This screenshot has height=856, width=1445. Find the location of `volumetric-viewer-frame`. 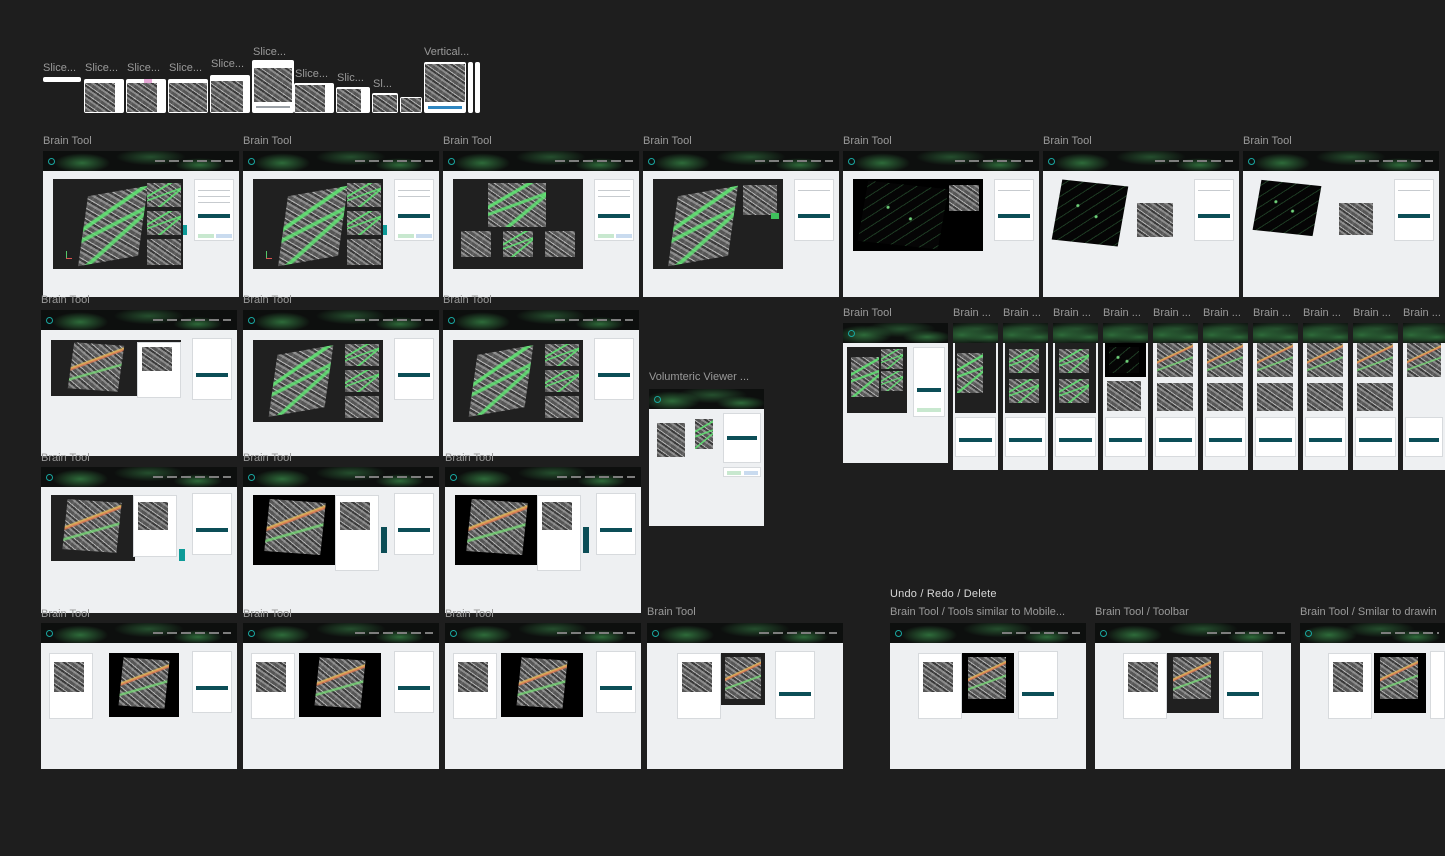

volumetric-viewer-frame is located at coordinates (706, 457).